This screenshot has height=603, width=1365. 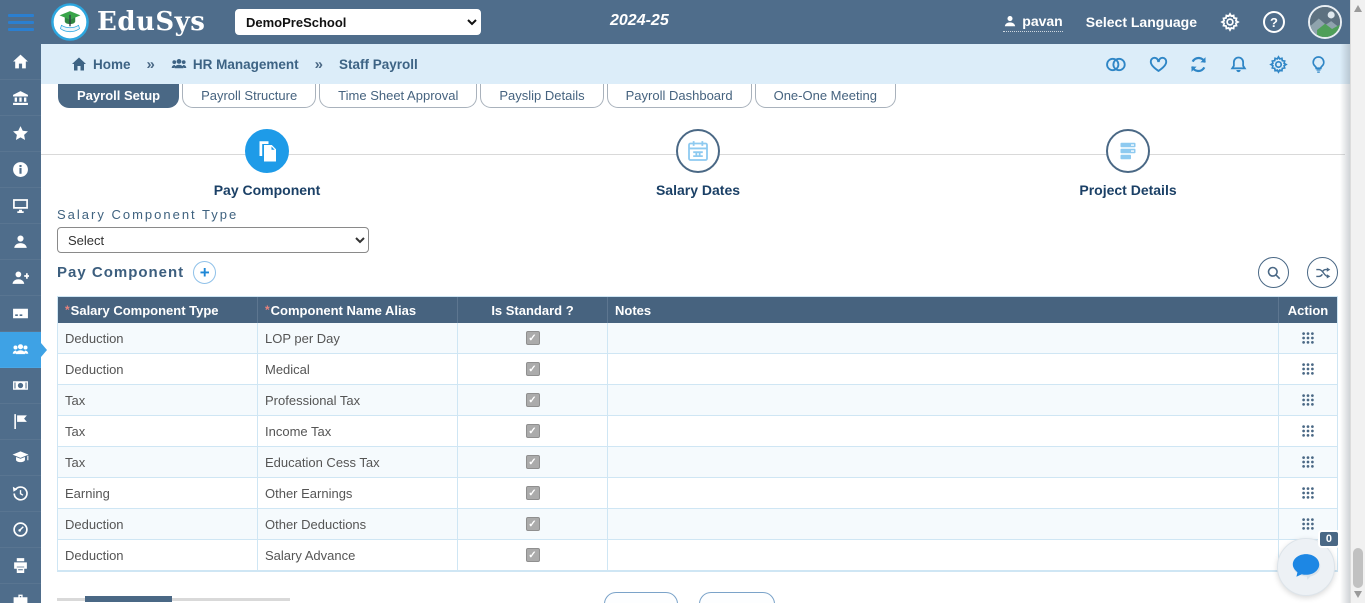 What do you see at coordinates (20, 386) in the screenshot?
I see `sidebar-item-finance` at bounding box center [20, 386].